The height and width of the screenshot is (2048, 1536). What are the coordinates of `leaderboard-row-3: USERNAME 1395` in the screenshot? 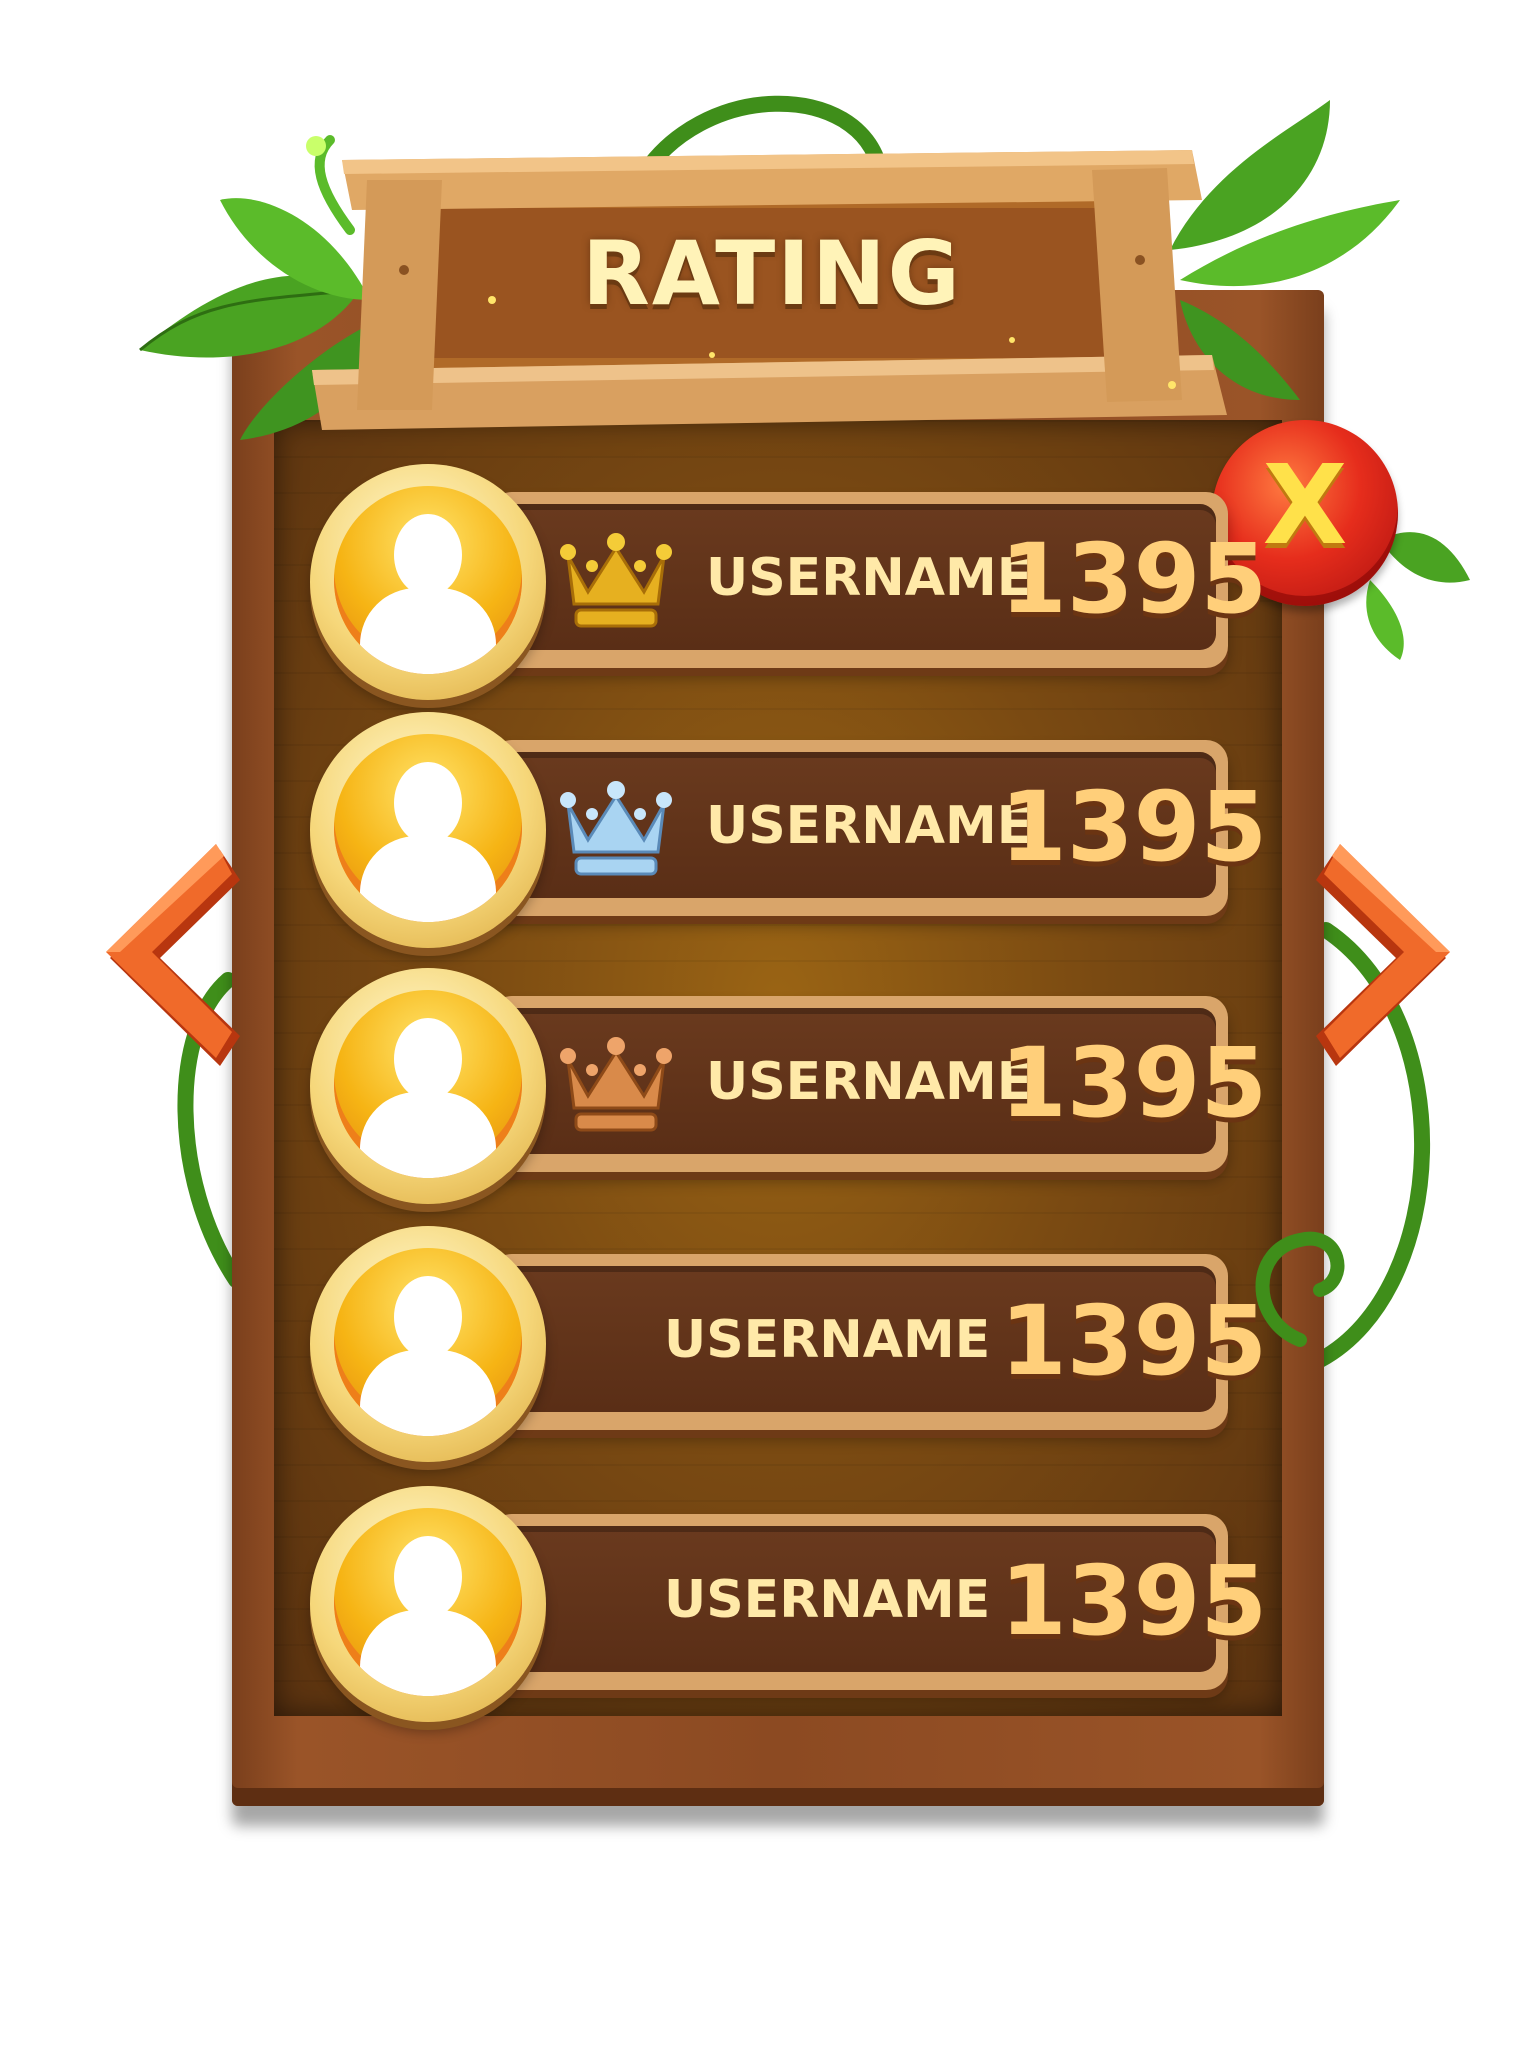 It's located at (789, 1086).